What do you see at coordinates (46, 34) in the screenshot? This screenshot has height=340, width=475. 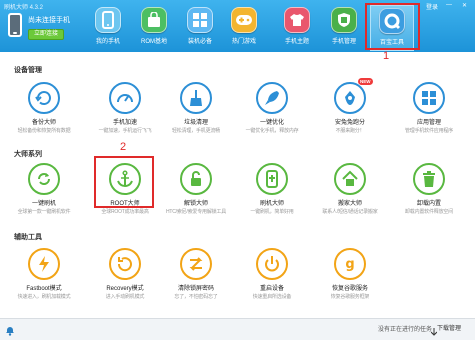 I see `connect-now-button: 立即连接` at bounding box center [46, 34].